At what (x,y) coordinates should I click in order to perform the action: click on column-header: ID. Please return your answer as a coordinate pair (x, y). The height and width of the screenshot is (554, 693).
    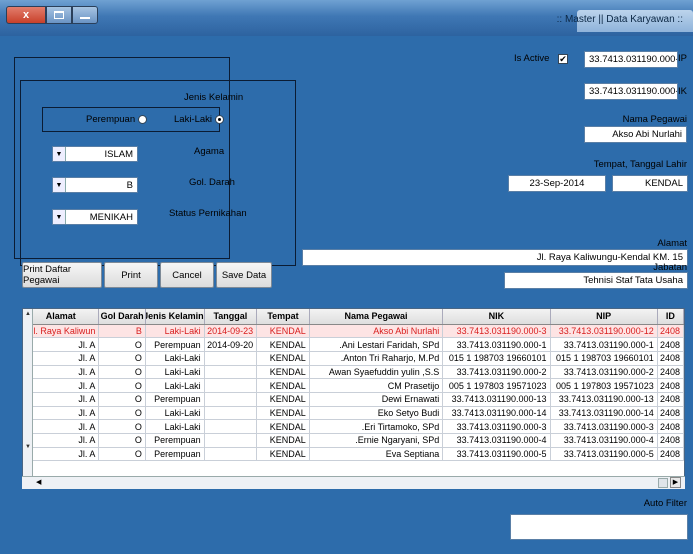
    Looking at the image, I should click on (670, 317).